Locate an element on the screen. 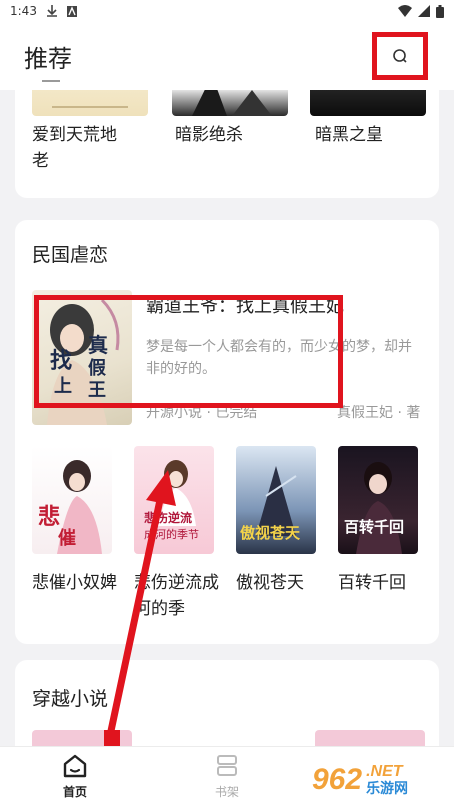 This screenshot has width=454, height=807. section-card: 穿越小说 is located at coordinates (227, 703).